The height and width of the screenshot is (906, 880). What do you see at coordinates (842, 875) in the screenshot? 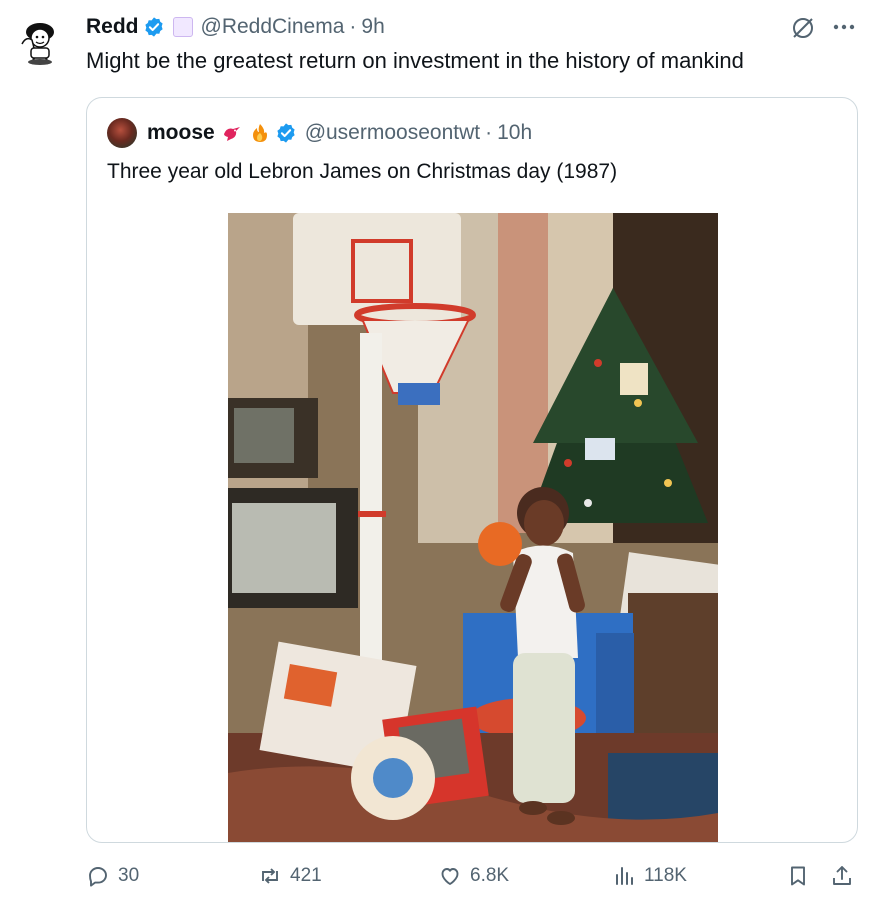
I see `share-icon` at bounding box center [842, 875].